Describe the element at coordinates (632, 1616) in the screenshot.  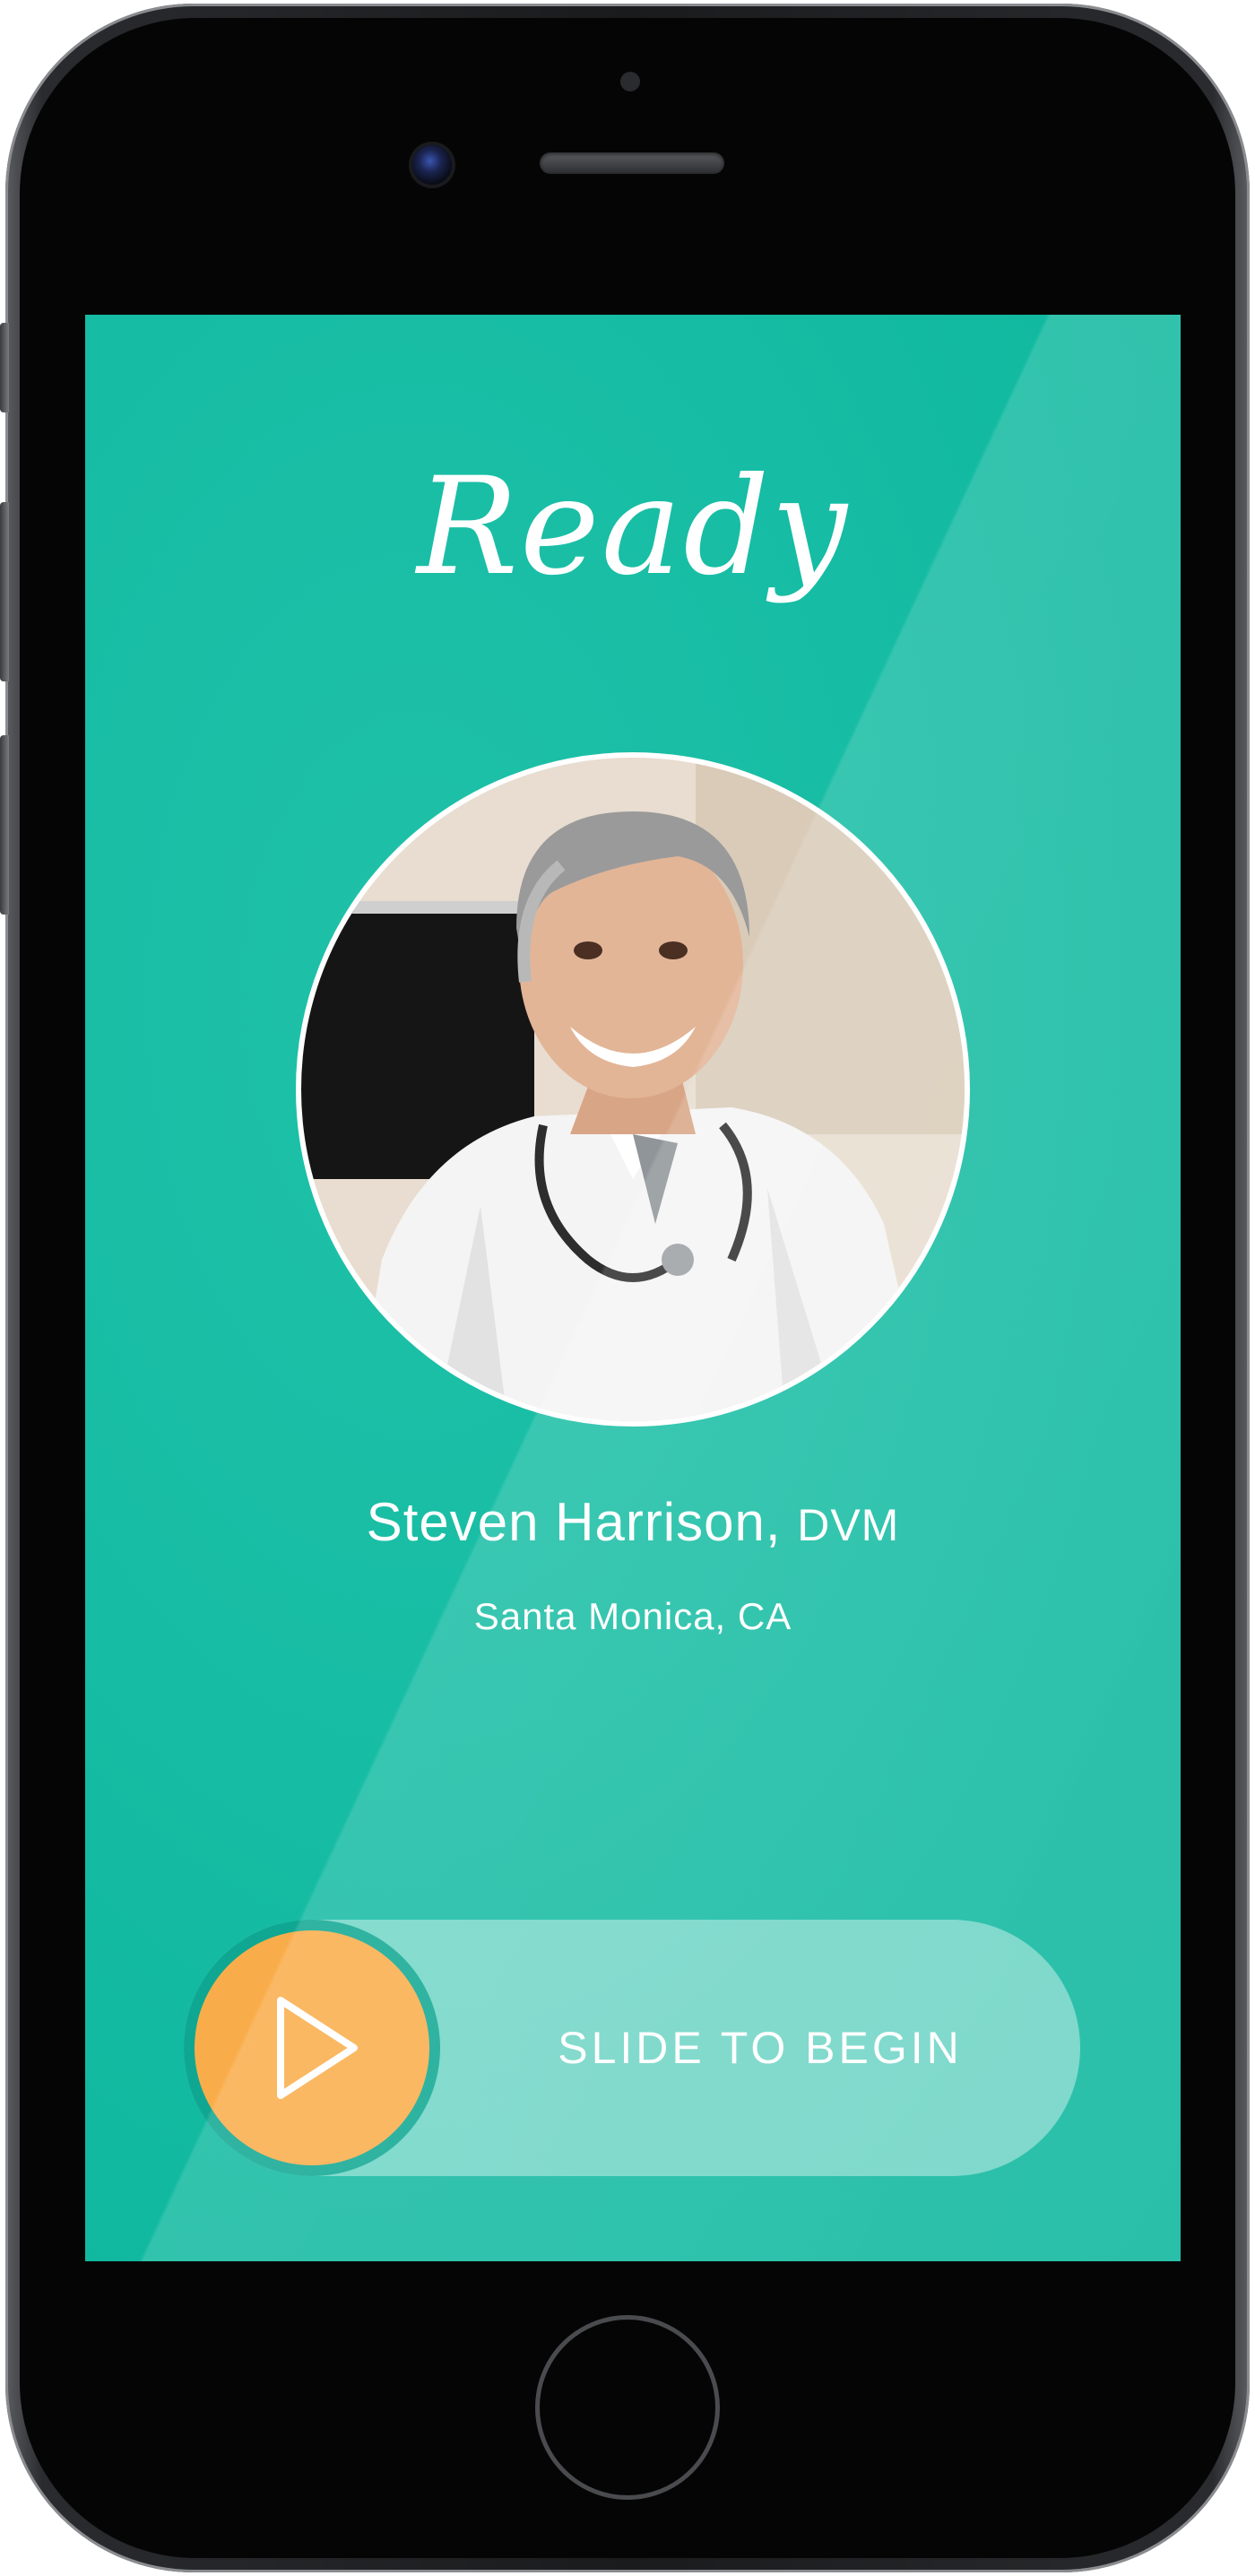
I see `doctor-location: Santa Monica, CA` at that location.